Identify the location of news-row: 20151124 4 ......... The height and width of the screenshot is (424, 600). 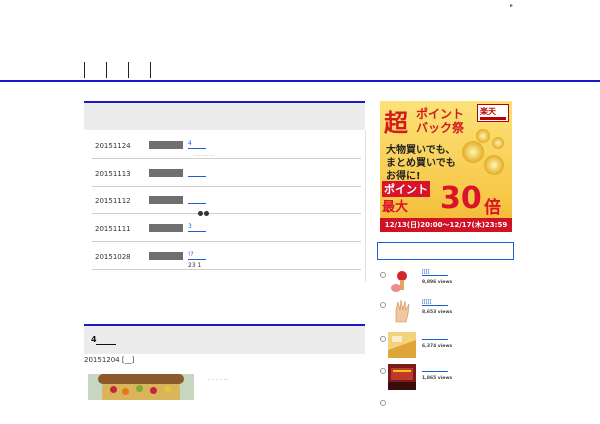
(226, 145).